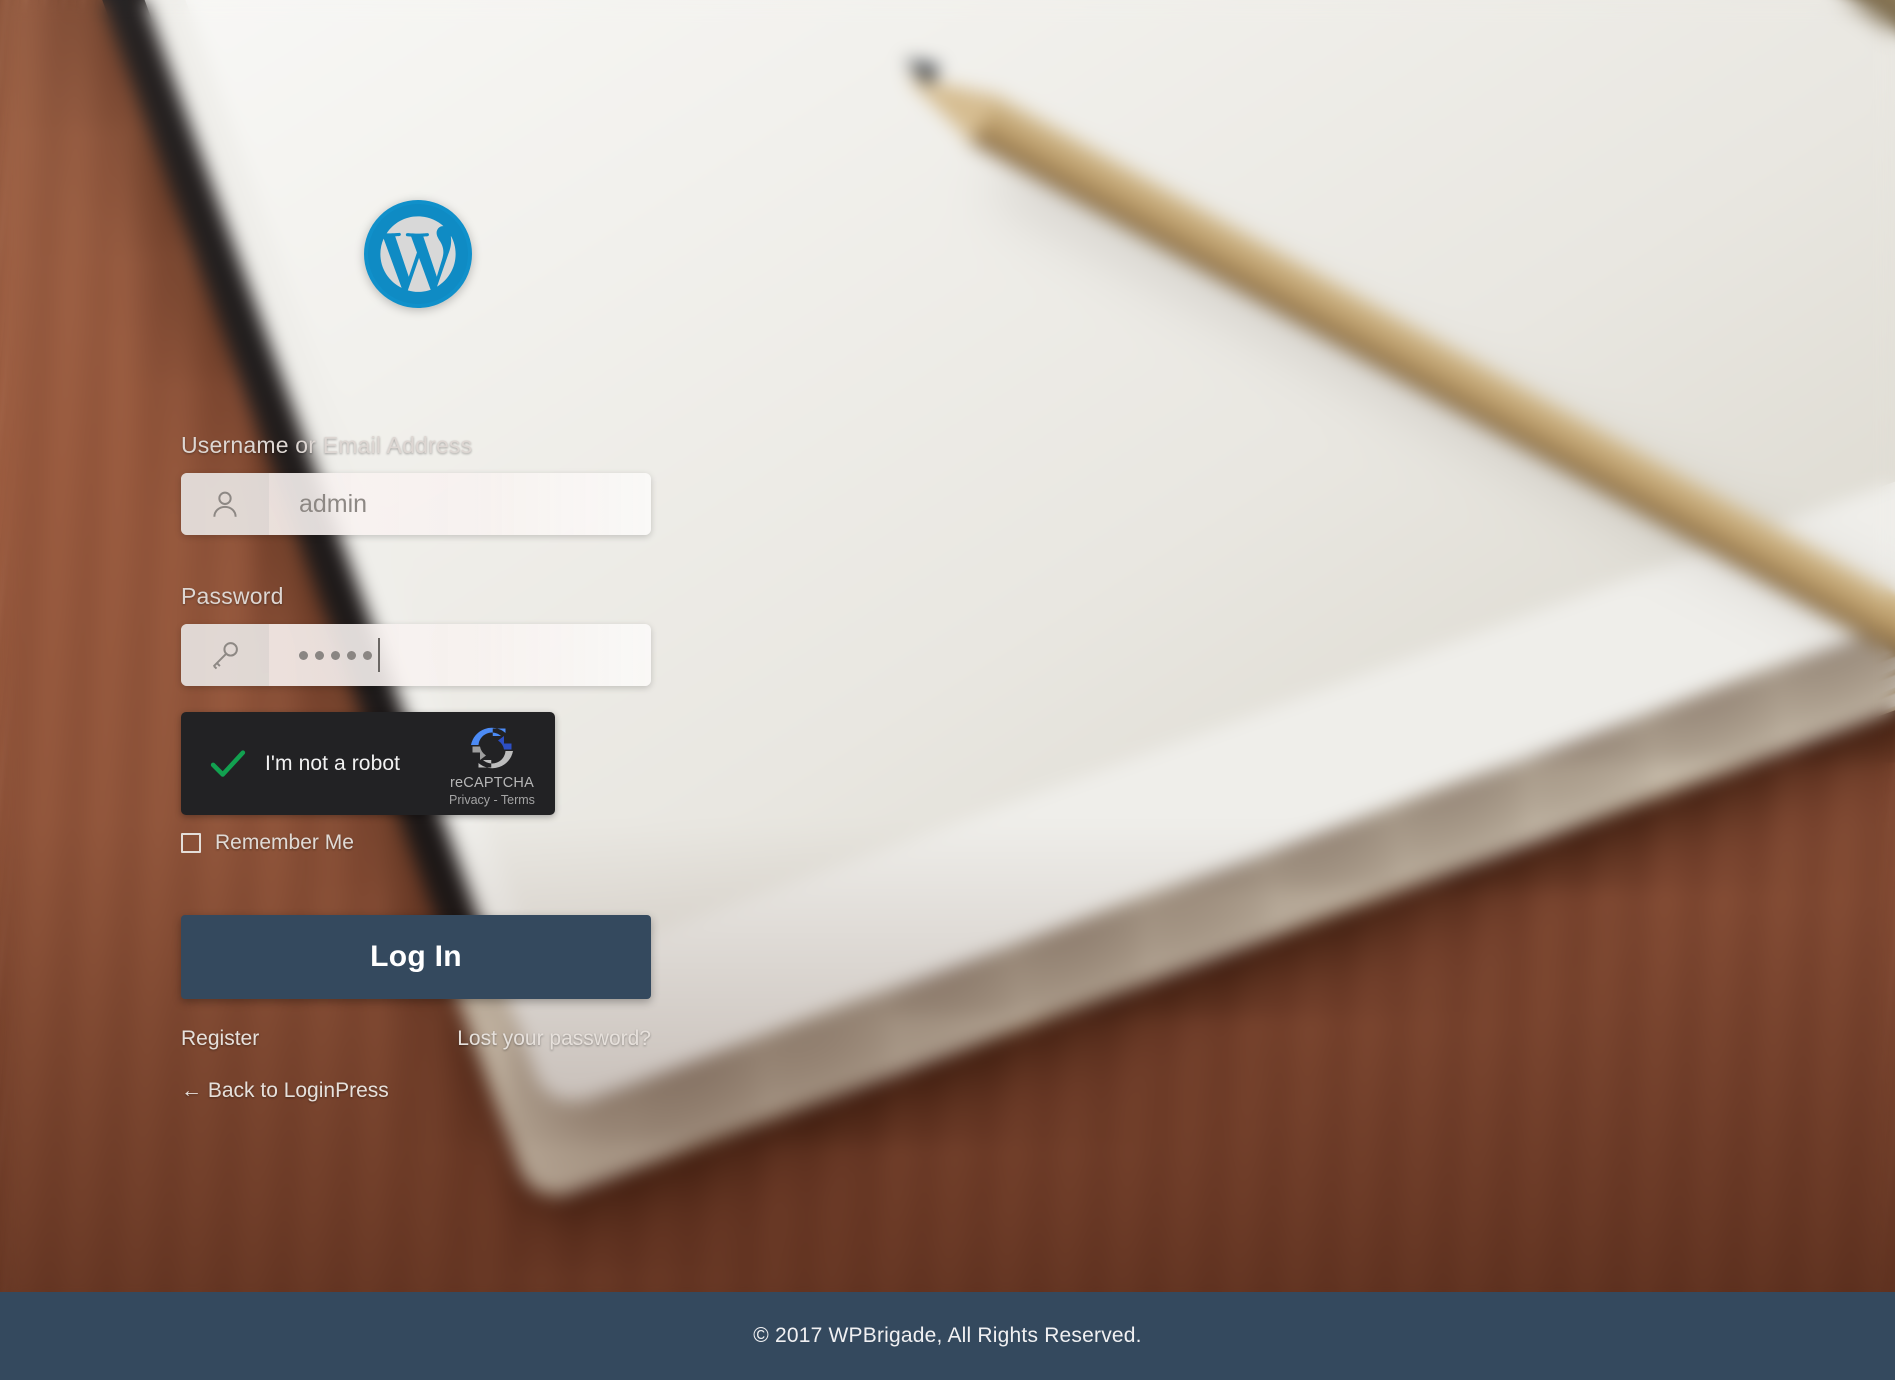  What do you see at coordinates (191, 843) in the screenshot?
I see `remember-me-checkbox` at bounding box center [191, 843].